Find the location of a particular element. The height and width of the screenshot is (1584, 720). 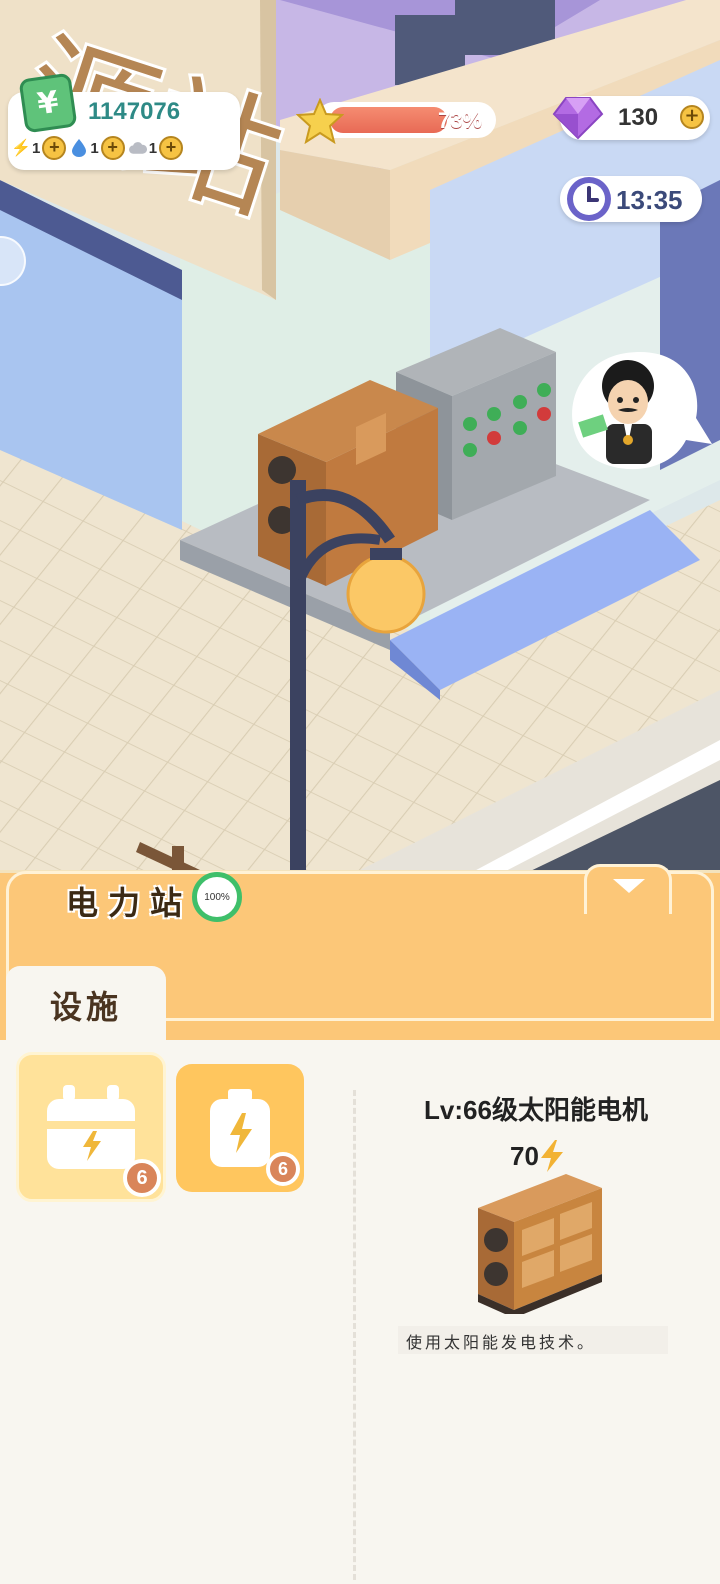

station-name: 电力站 is located at coordinates (129, 903).